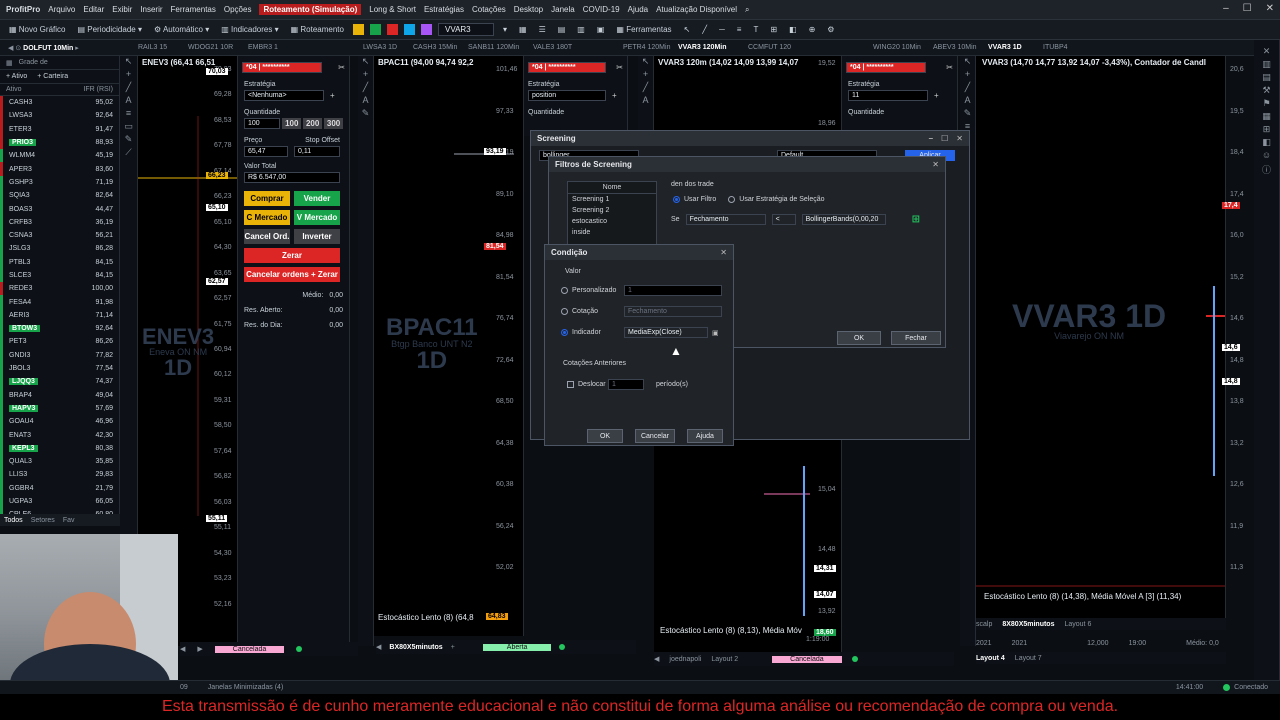 Image resolution: width=1280 pixels, height=720 pixels. I want to click on table-row: KEPL3 80,38, so click(59, 448).